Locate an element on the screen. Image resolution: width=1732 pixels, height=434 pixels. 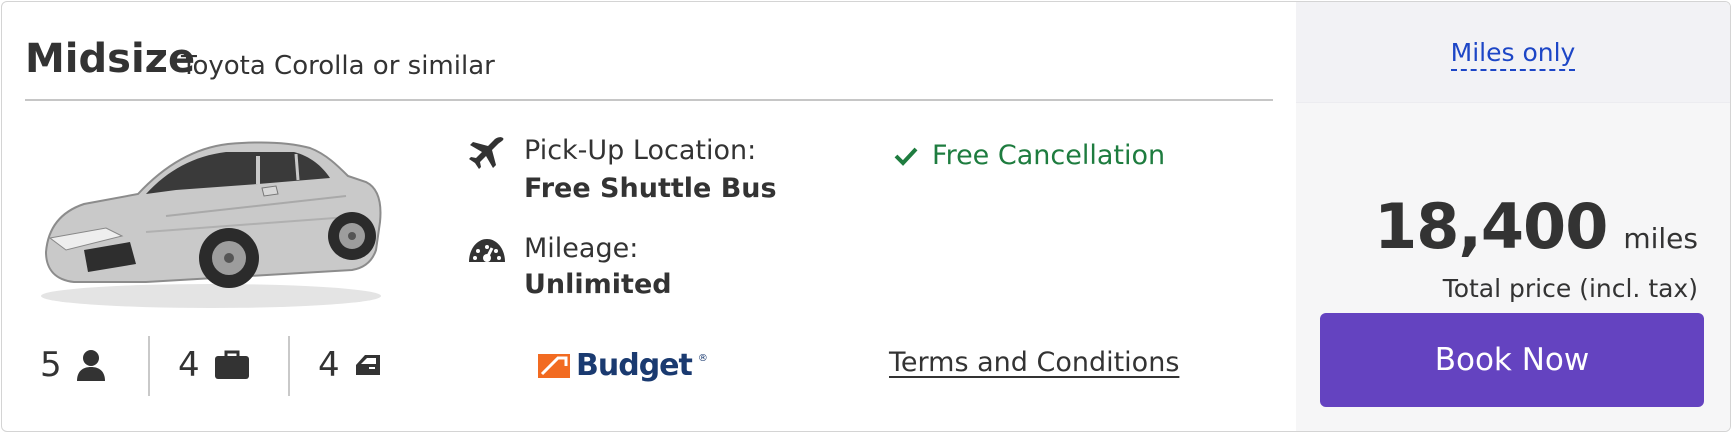
passenger-count: 5 is located at coordinates (51, 365).